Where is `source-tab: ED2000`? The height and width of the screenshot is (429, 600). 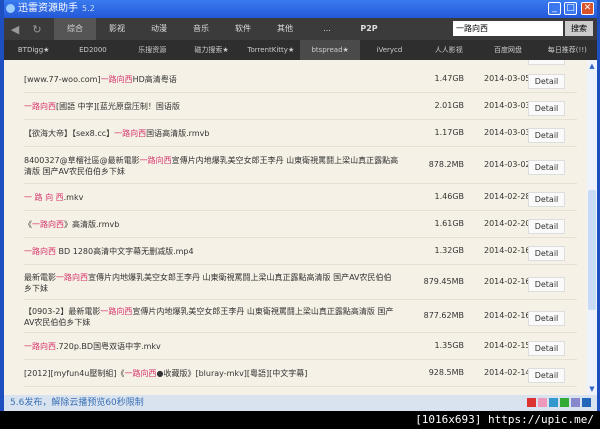 source-tab: ED2000 is located at coordinates (92, 50).